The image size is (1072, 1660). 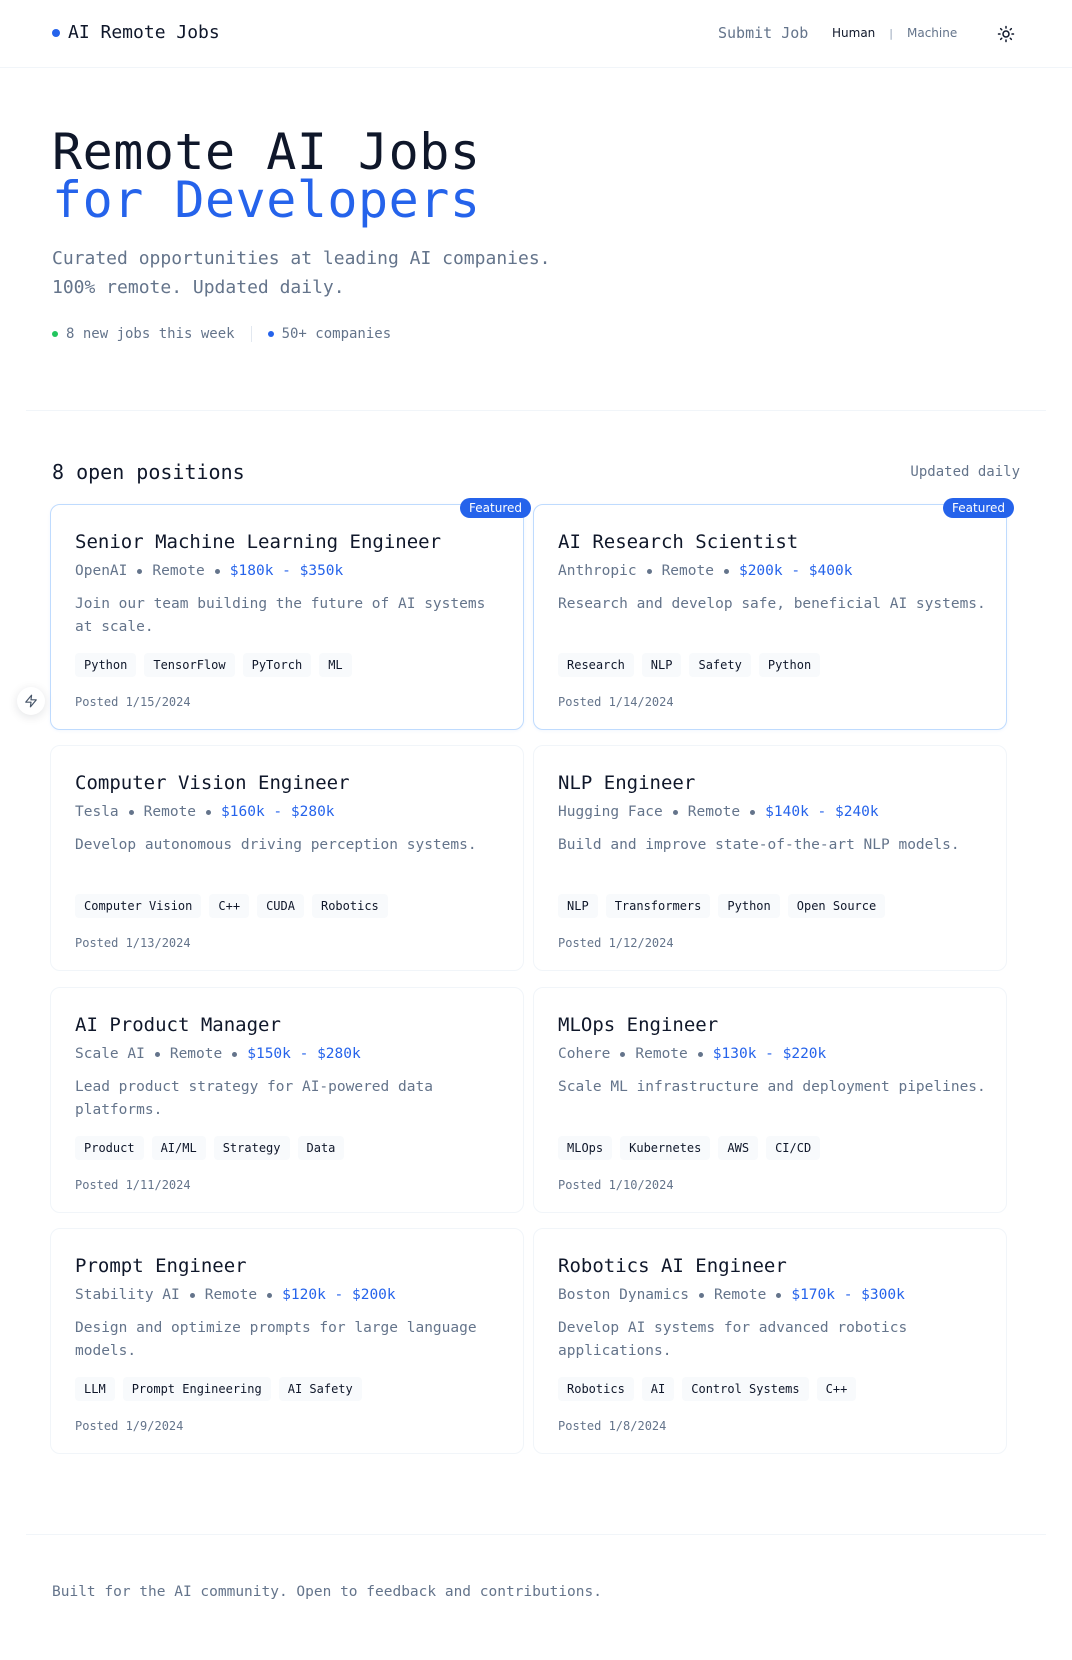 I want to click on job-meta: Anthropic Remote $200k - $400k, so click(x=705, y=571).